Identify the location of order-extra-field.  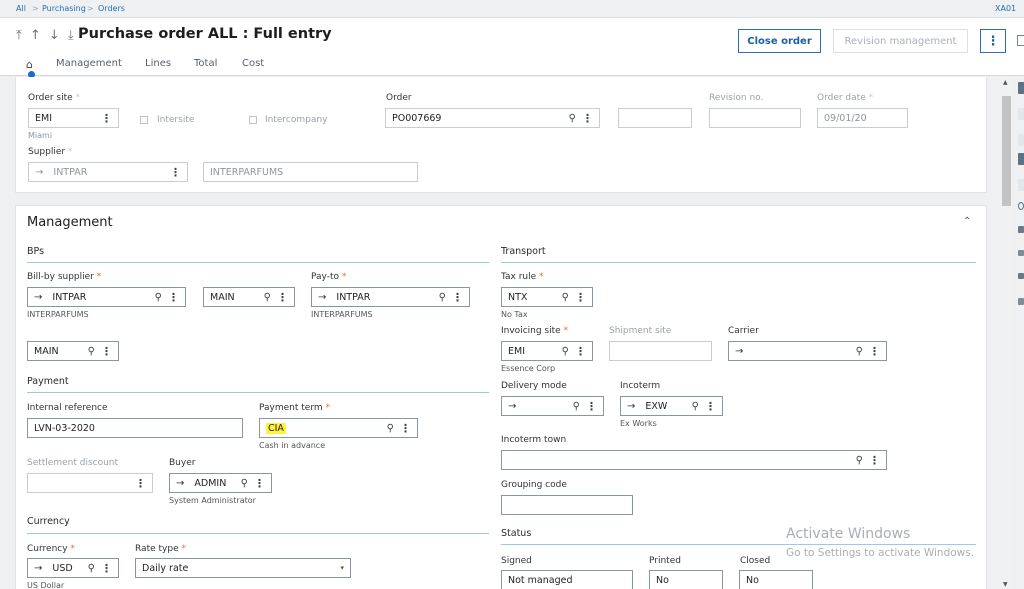
(655, 118).